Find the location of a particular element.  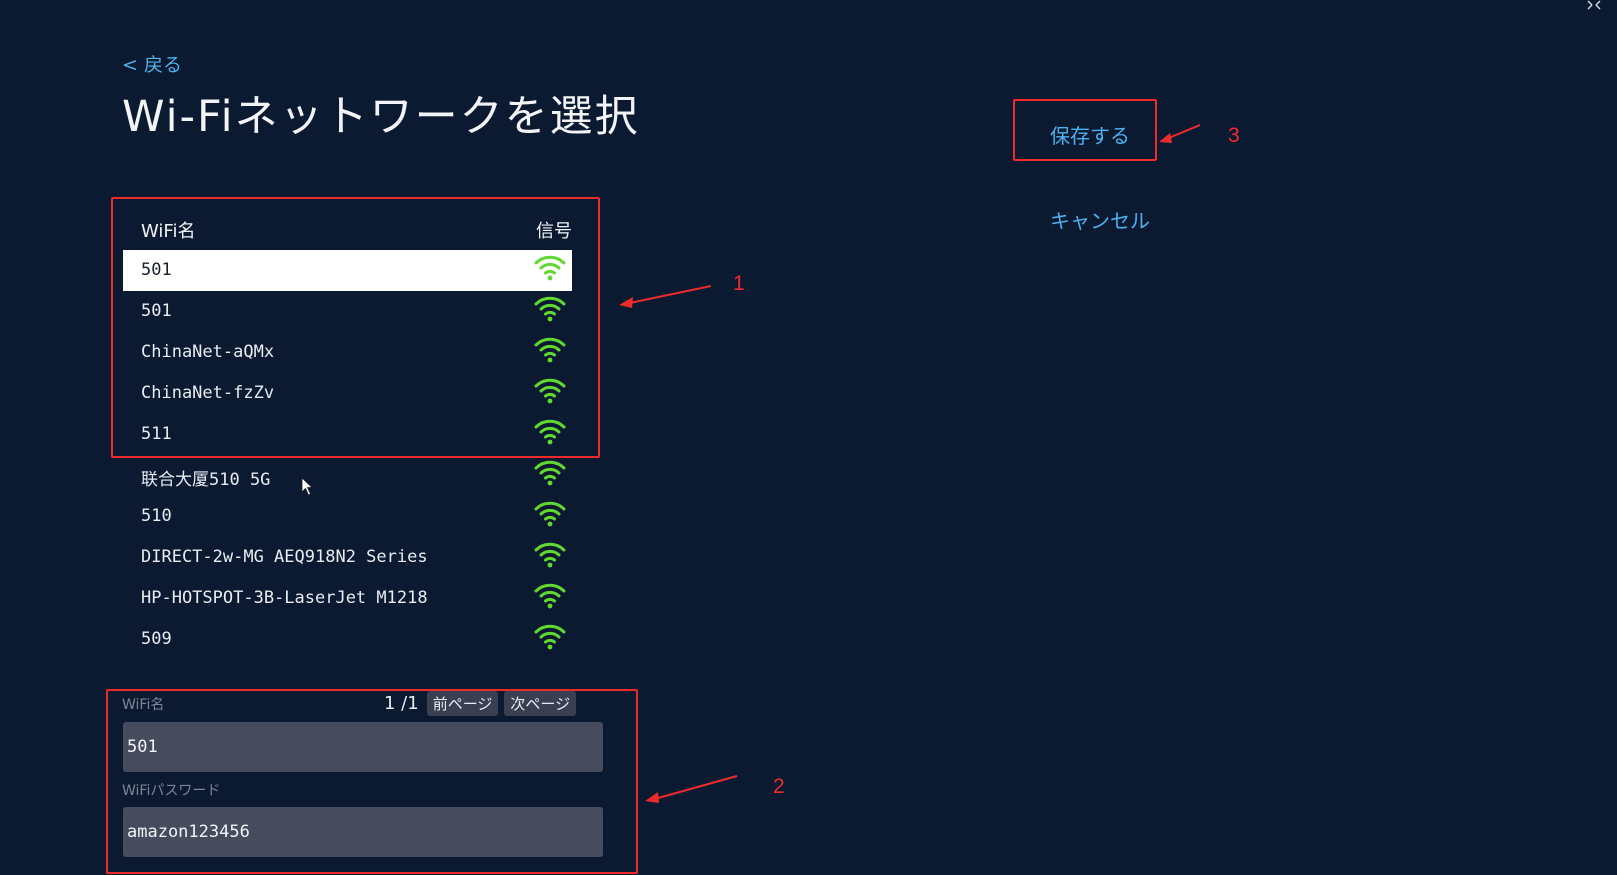

network-ssid: HP-HOTSPOT-3B-LaserJet M1218 is located at coordinates (284, 598).